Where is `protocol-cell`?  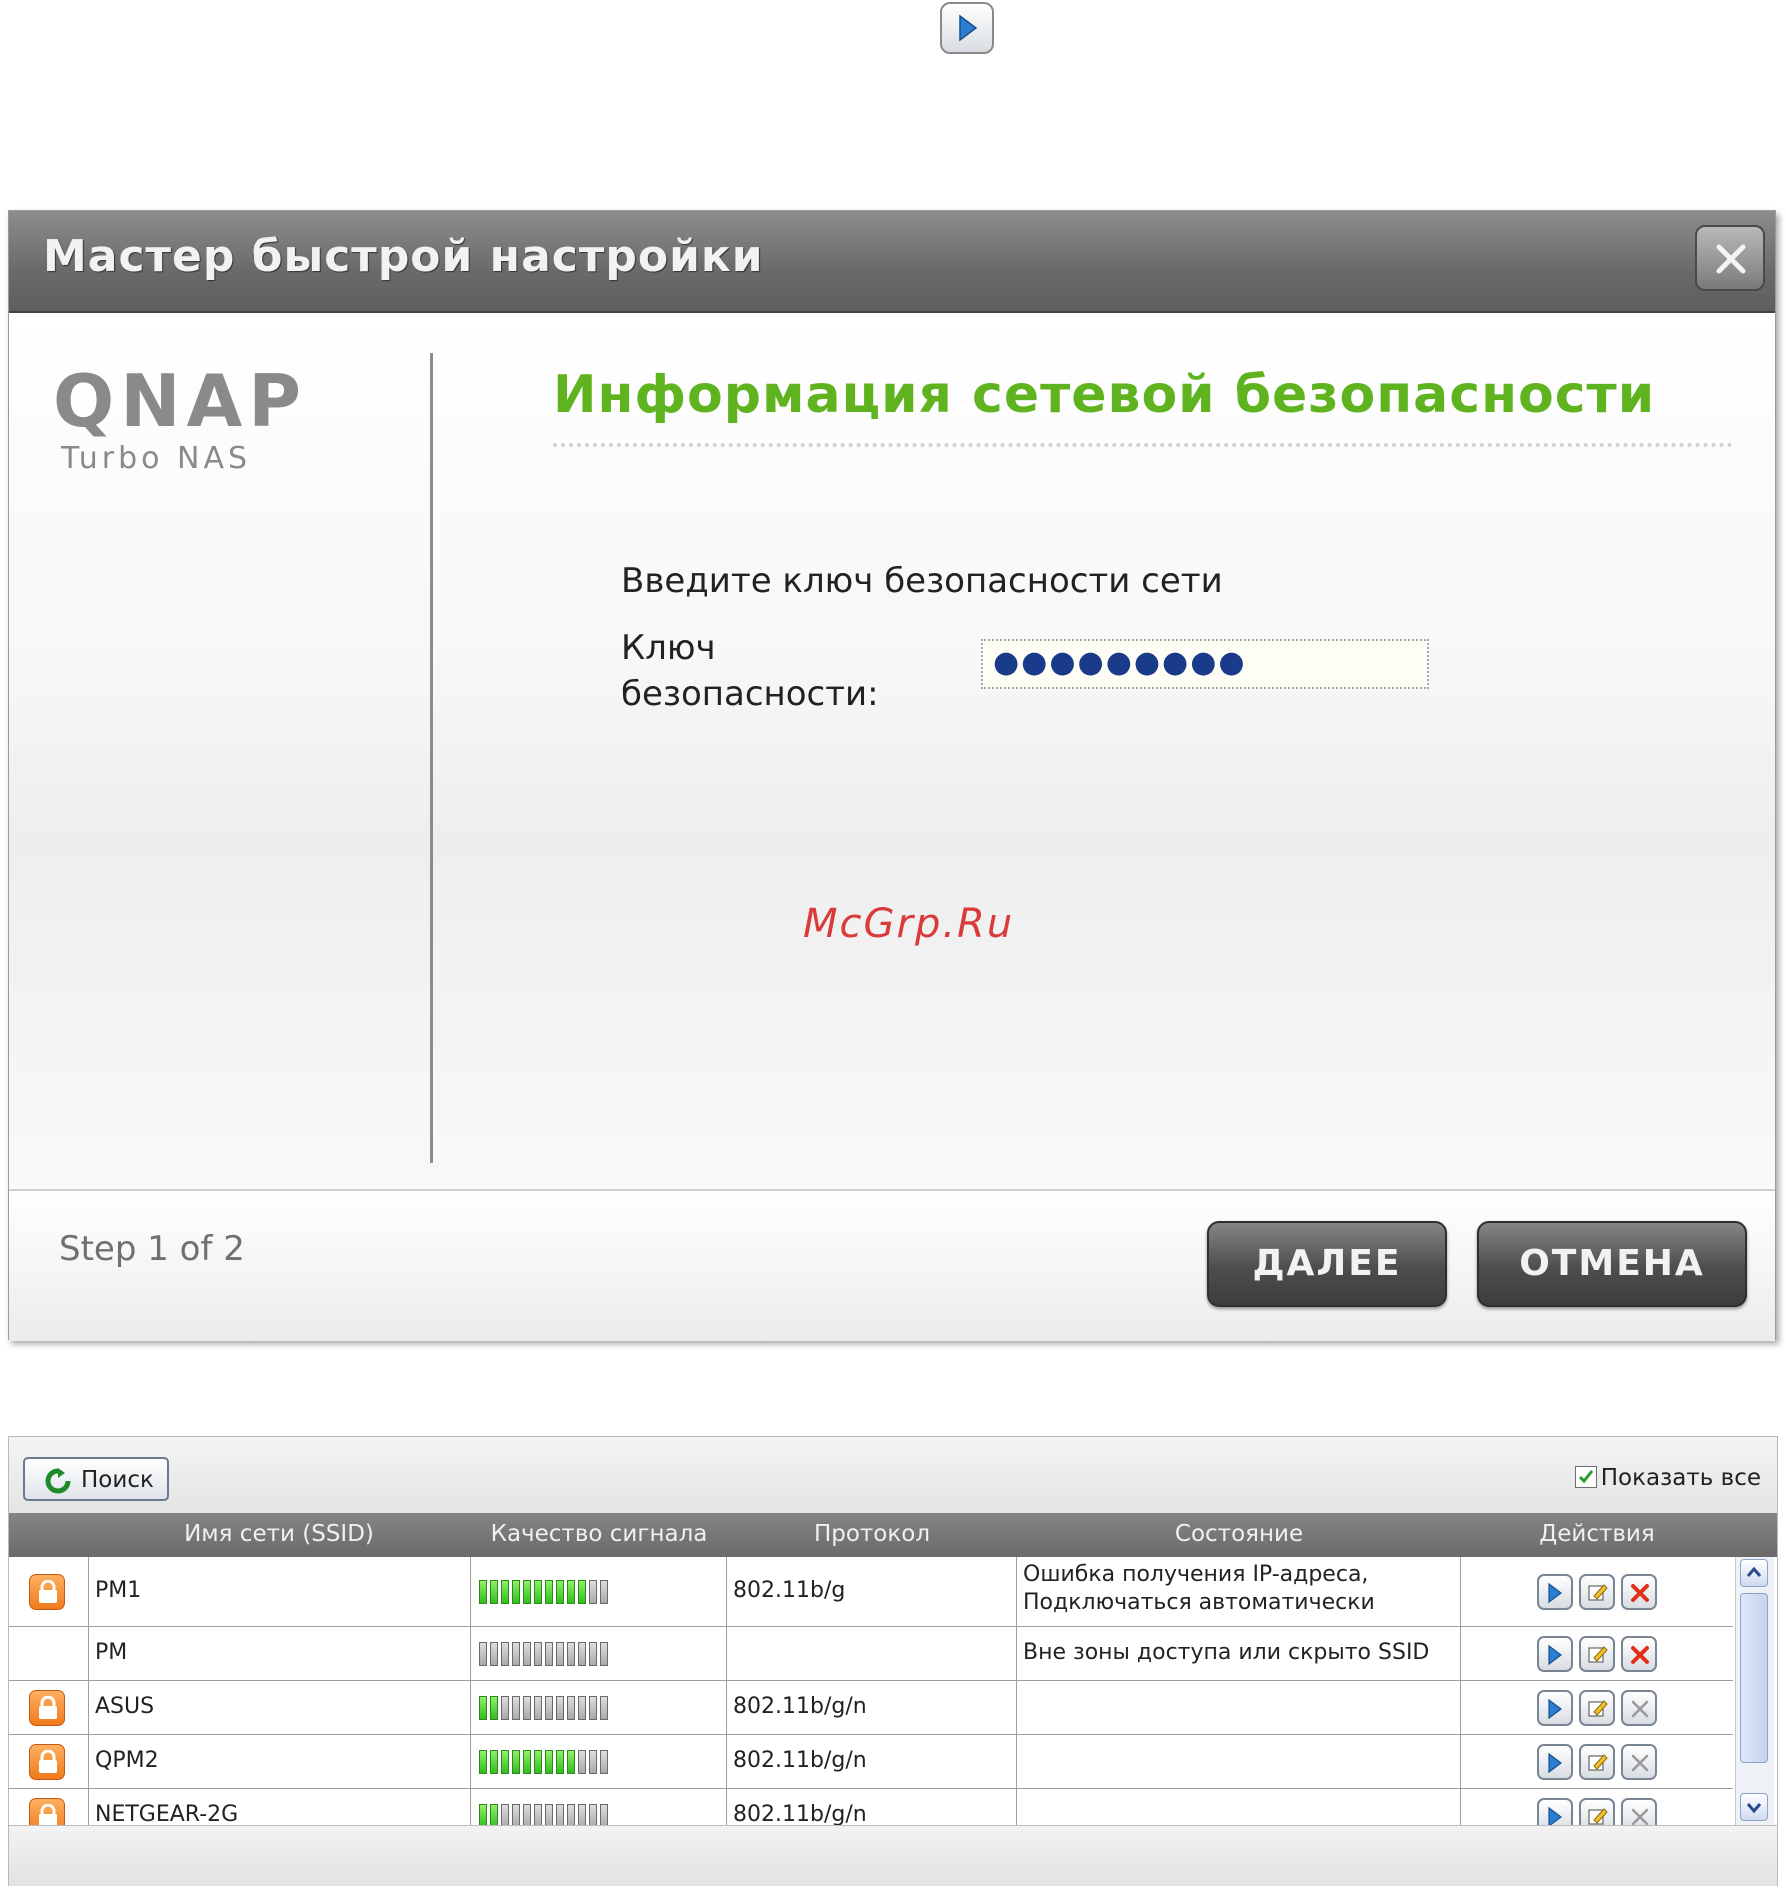 protocol-cell is located at coordinates (872, 1653).